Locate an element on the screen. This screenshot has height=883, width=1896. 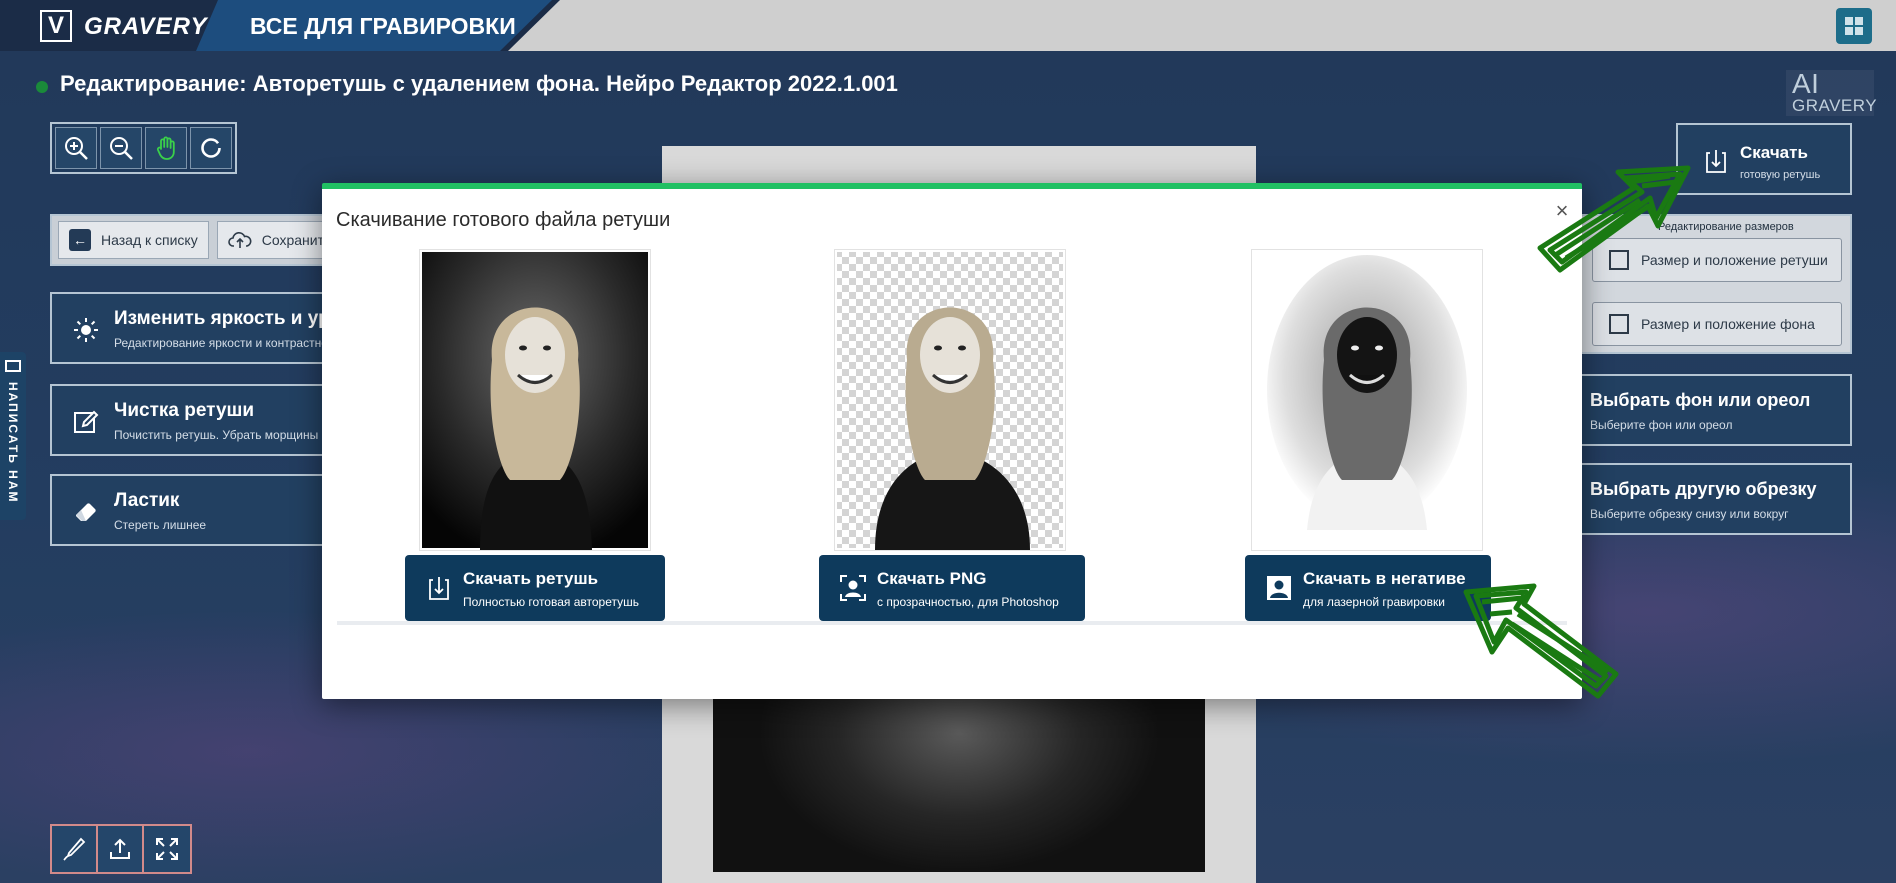
eraser-button: Ластик Стереть лишнее is located at coordinates (195, 510).